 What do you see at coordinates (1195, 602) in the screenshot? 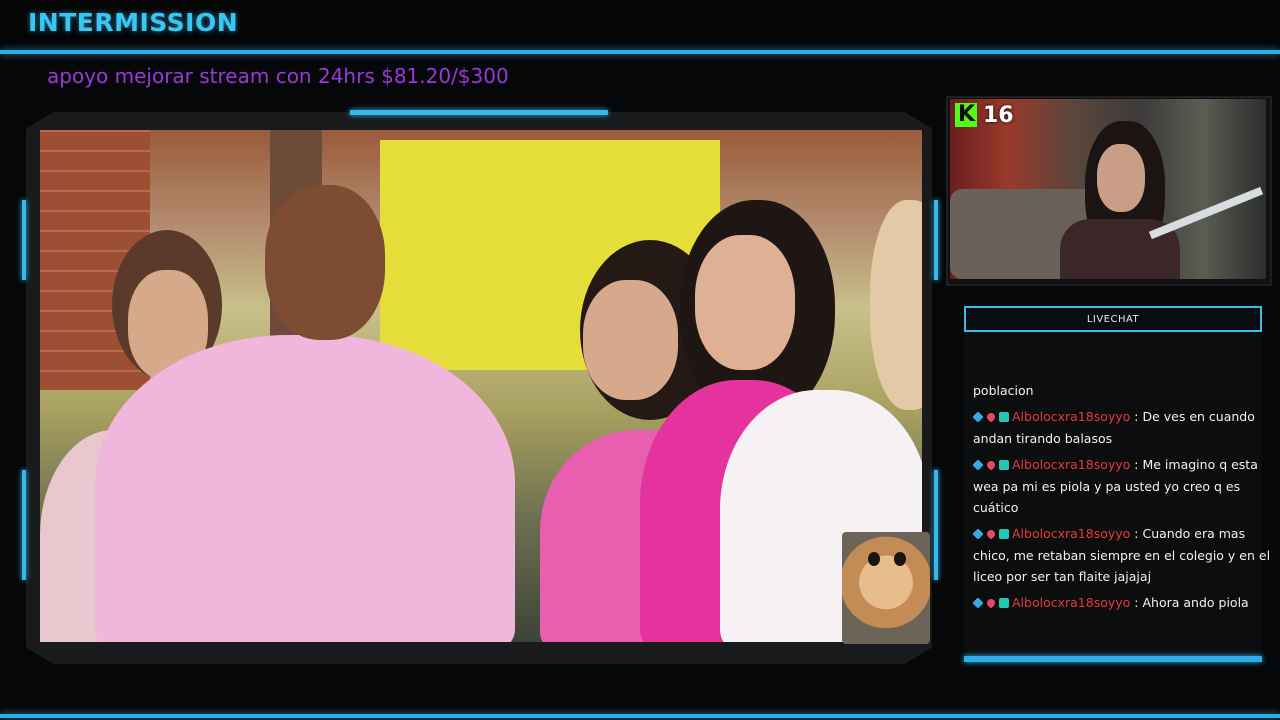
I see `chat-message-text: Ahora ando piola` at bounding box center [1195, 602].